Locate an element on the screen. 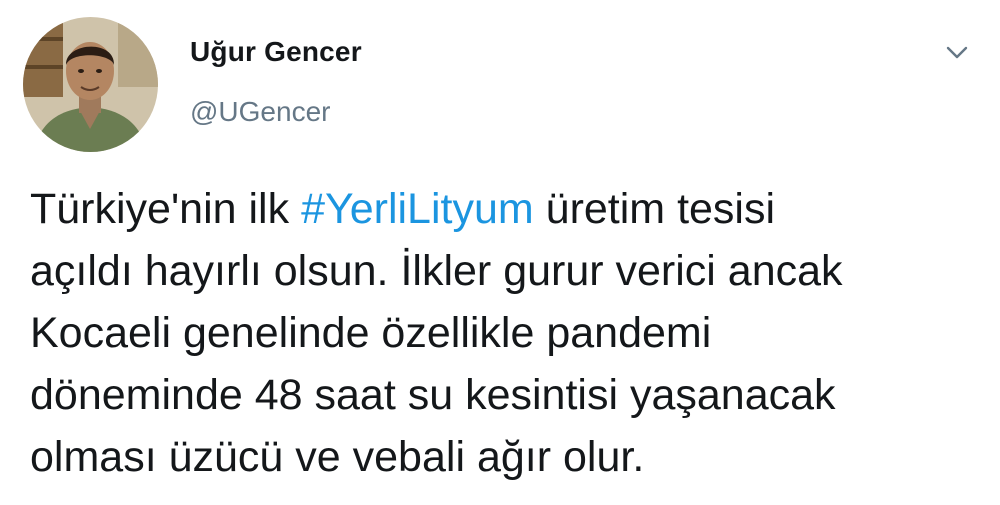  avatar is located at coordinates (90, 84).